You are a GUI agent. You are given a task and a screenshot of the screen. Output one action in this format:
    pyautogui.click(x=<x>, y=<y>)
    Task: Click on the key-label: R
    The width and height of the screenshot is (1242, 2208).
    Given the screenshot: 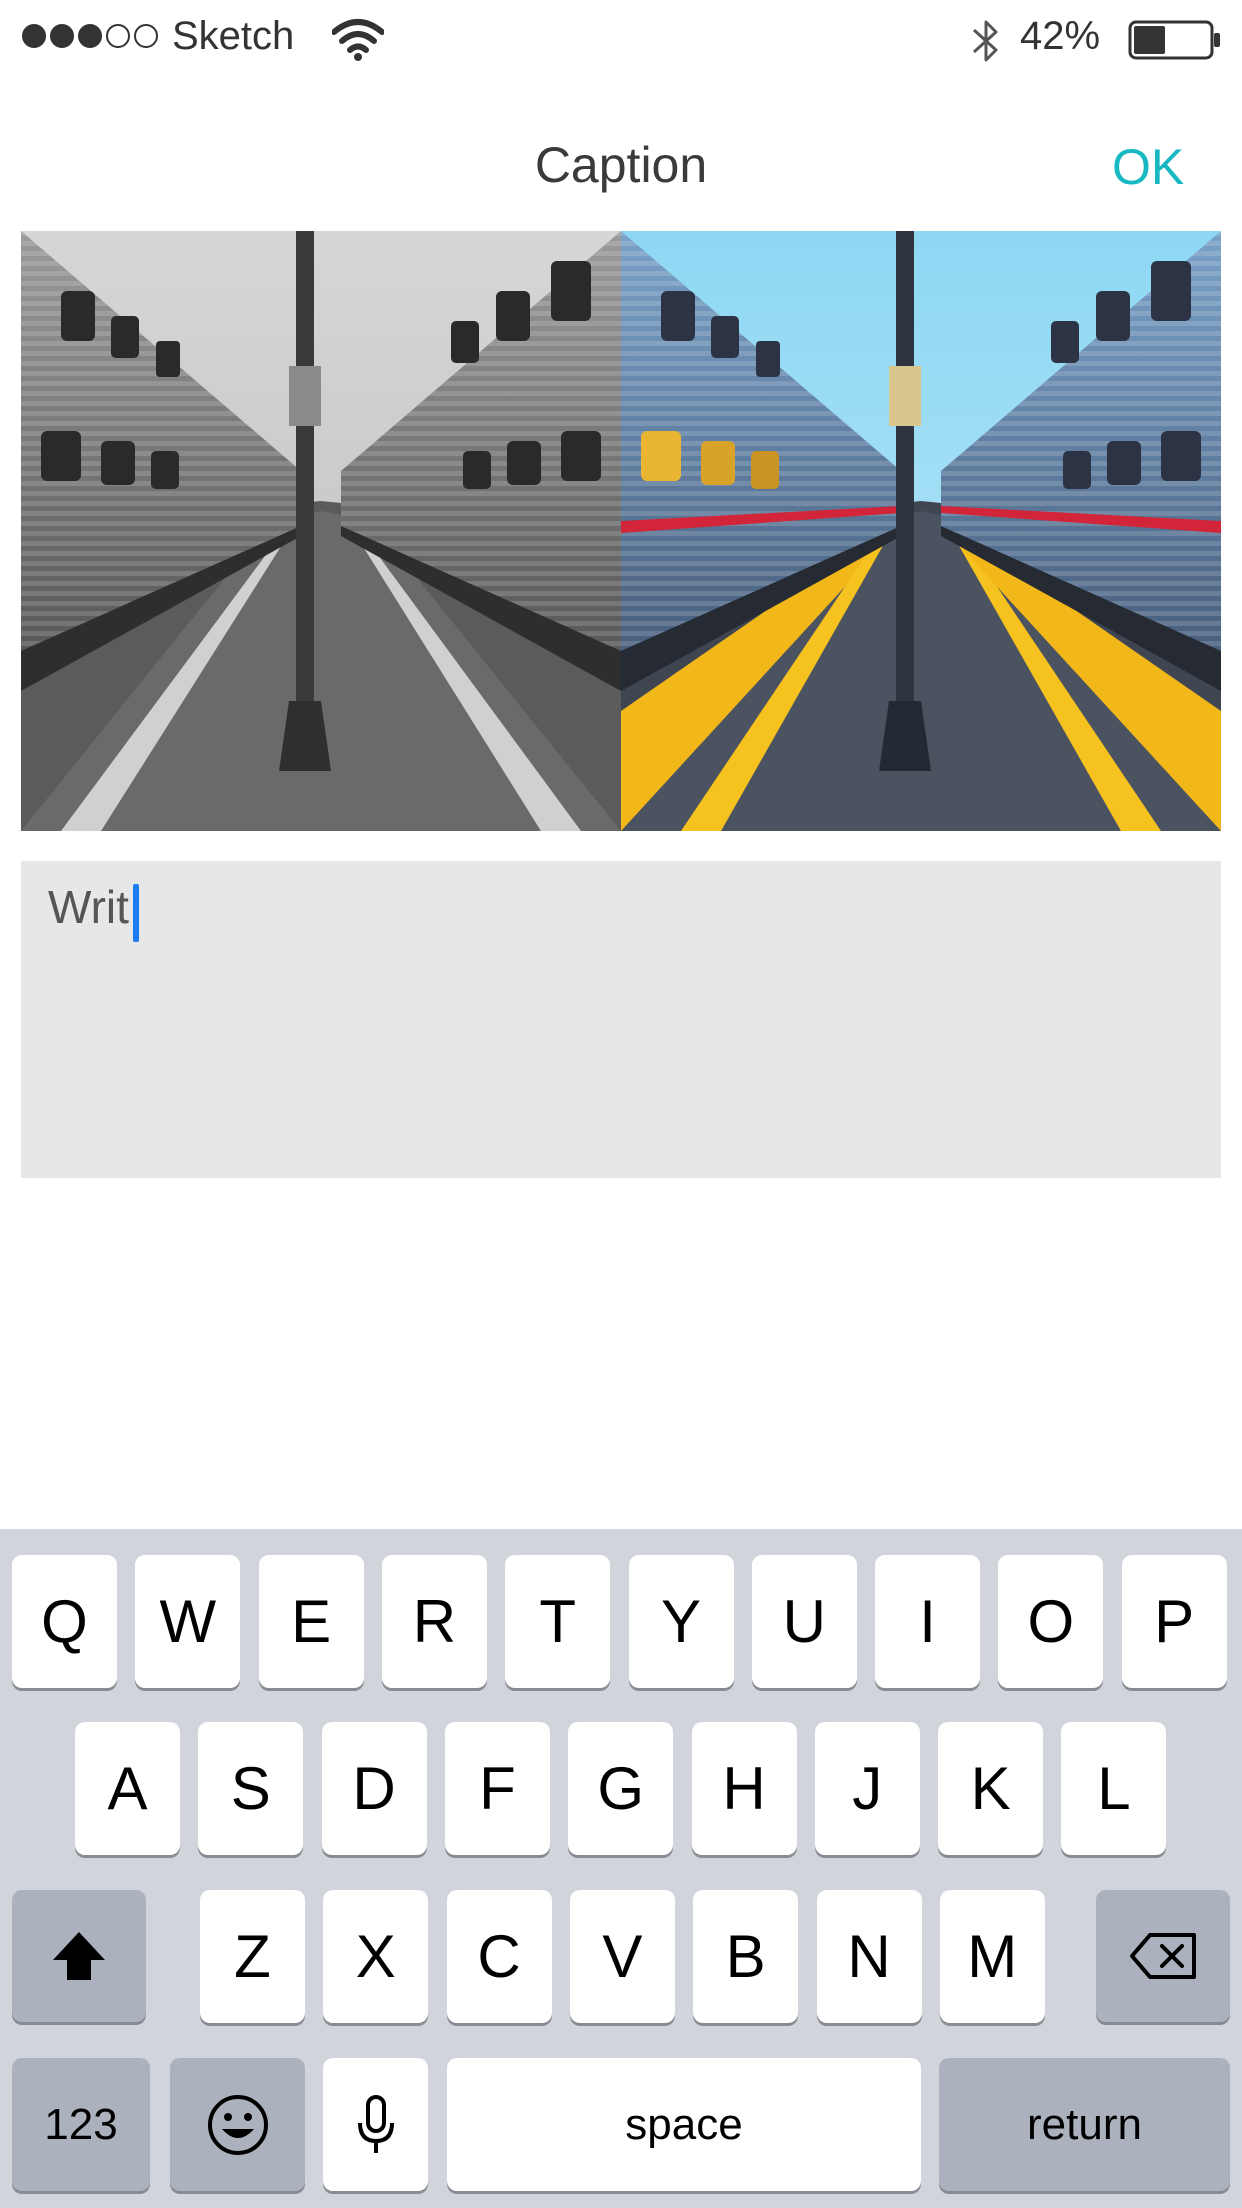 What is the action you would take?
    pyautogui.click(x=434, y=1621)
    